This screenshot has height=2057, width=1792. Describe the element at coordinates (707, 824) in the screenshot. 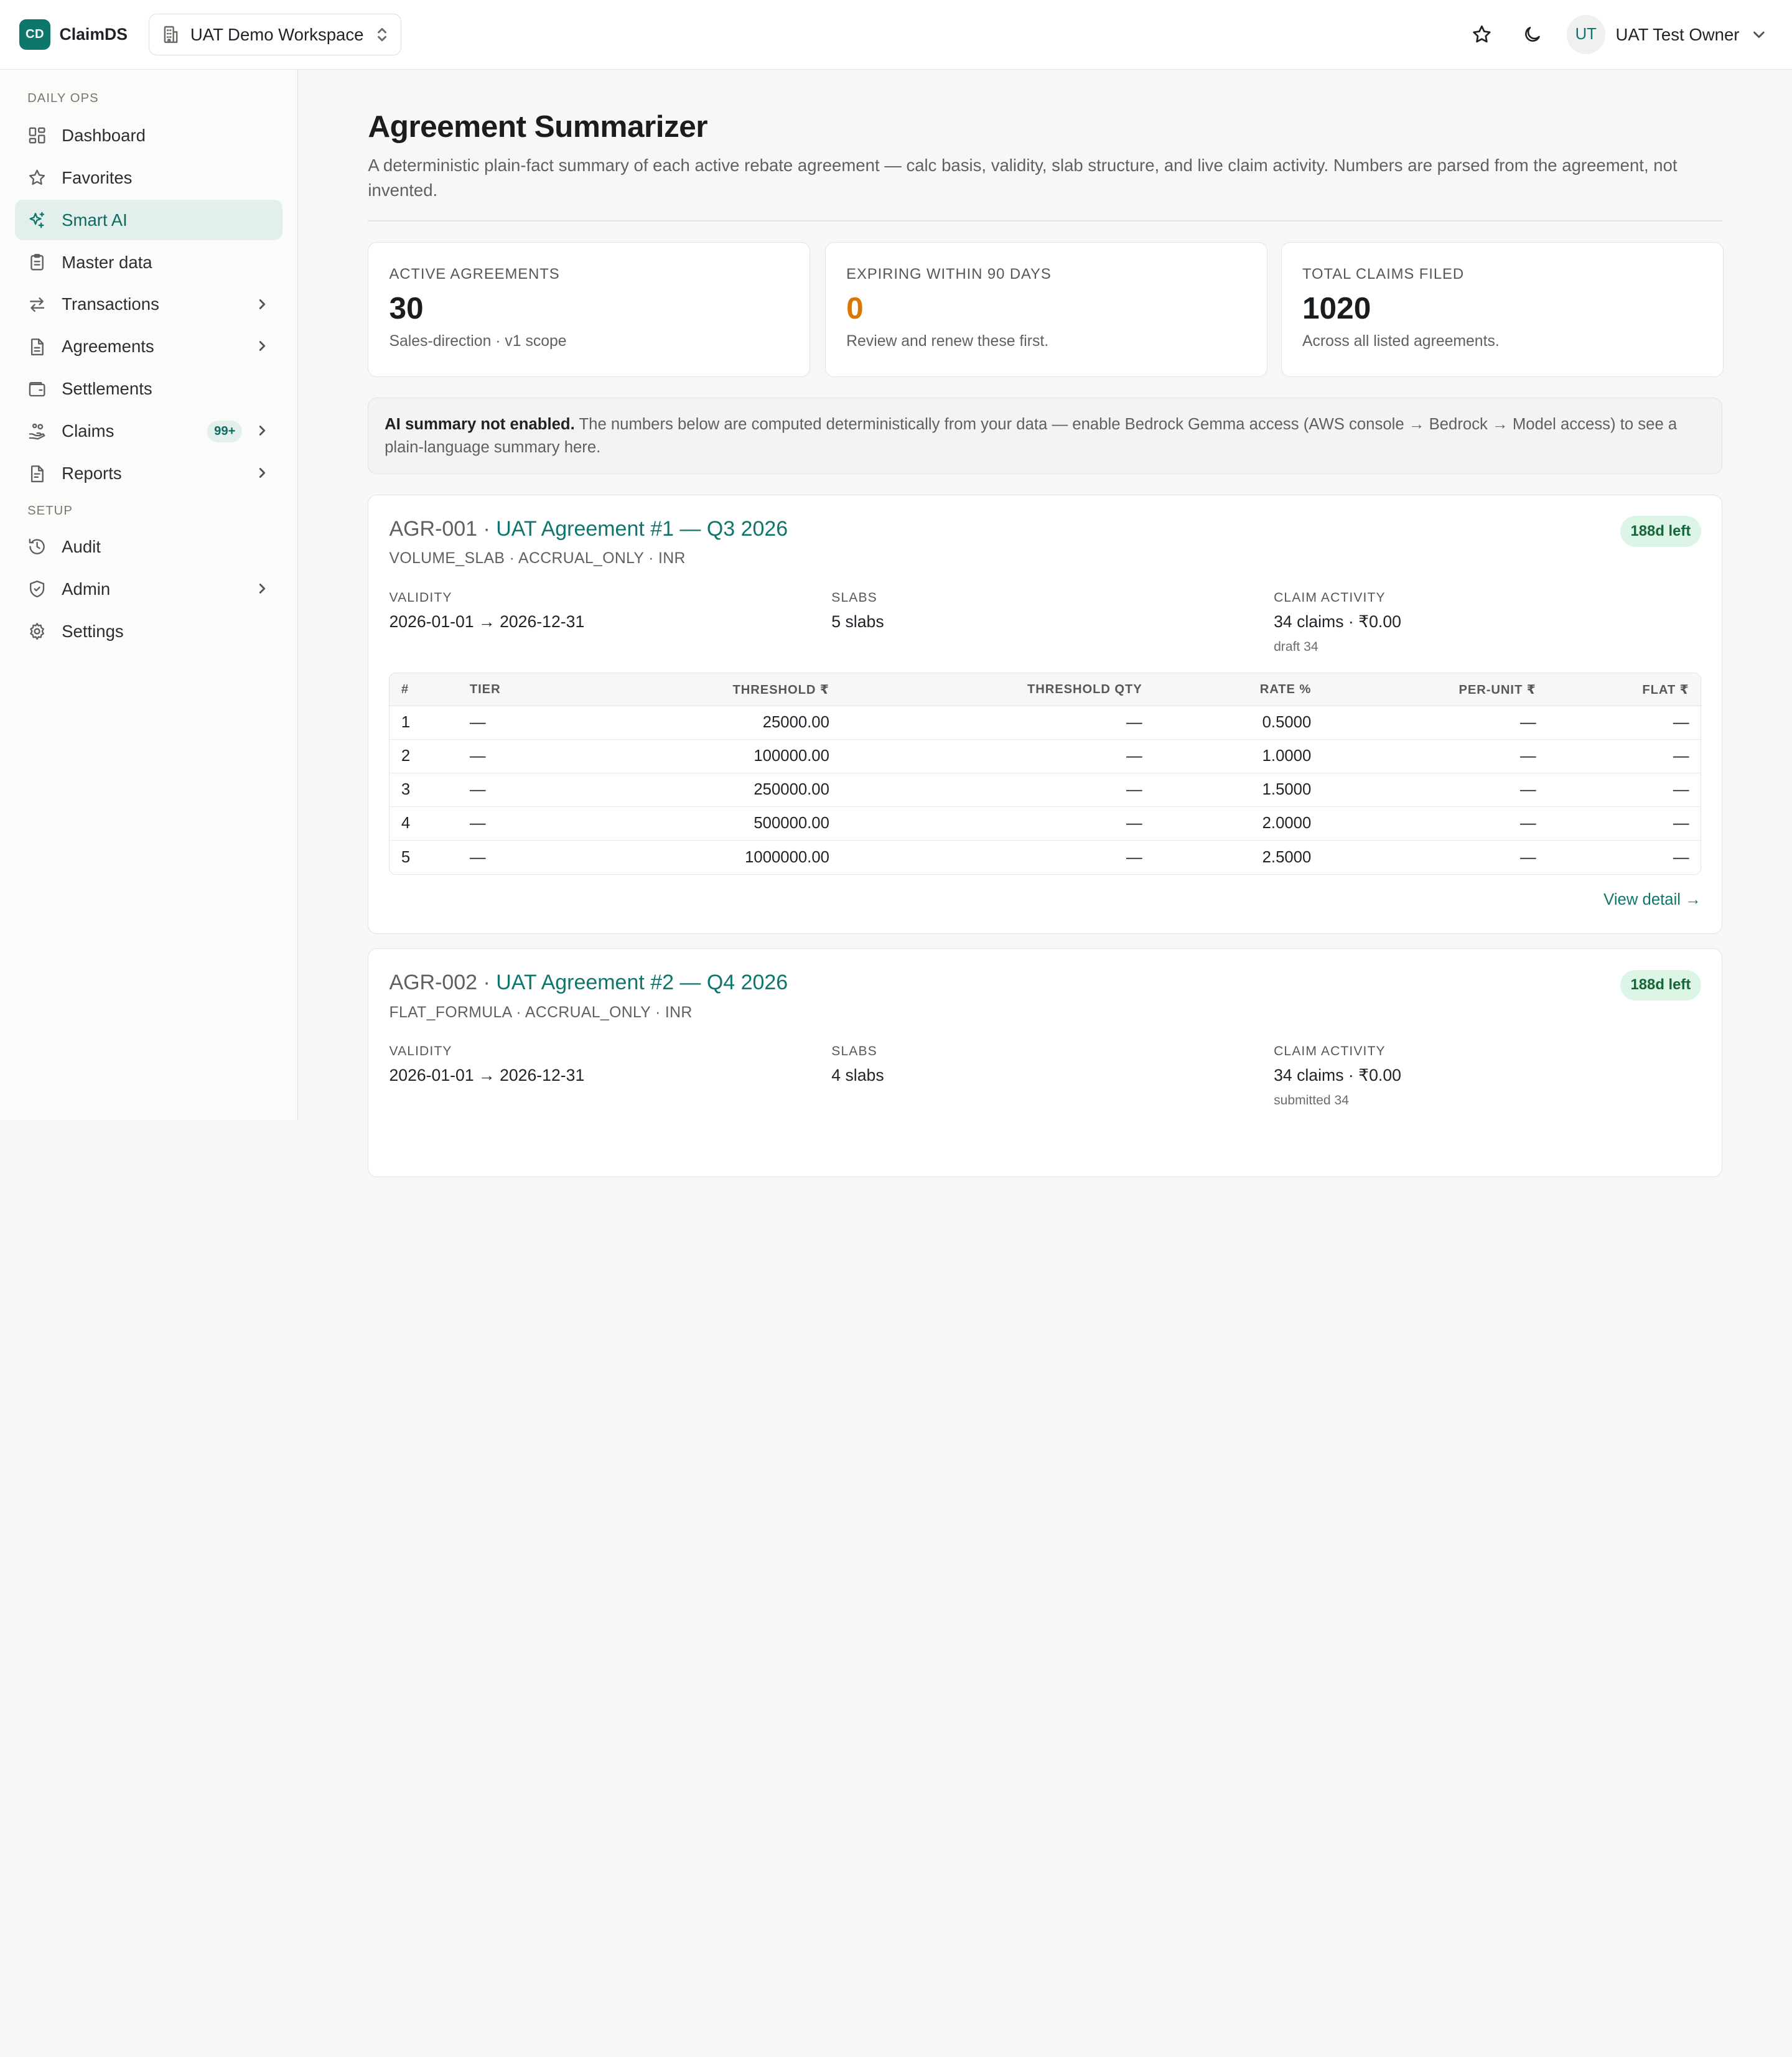

I see `table-cell: 500000.00` at that location.